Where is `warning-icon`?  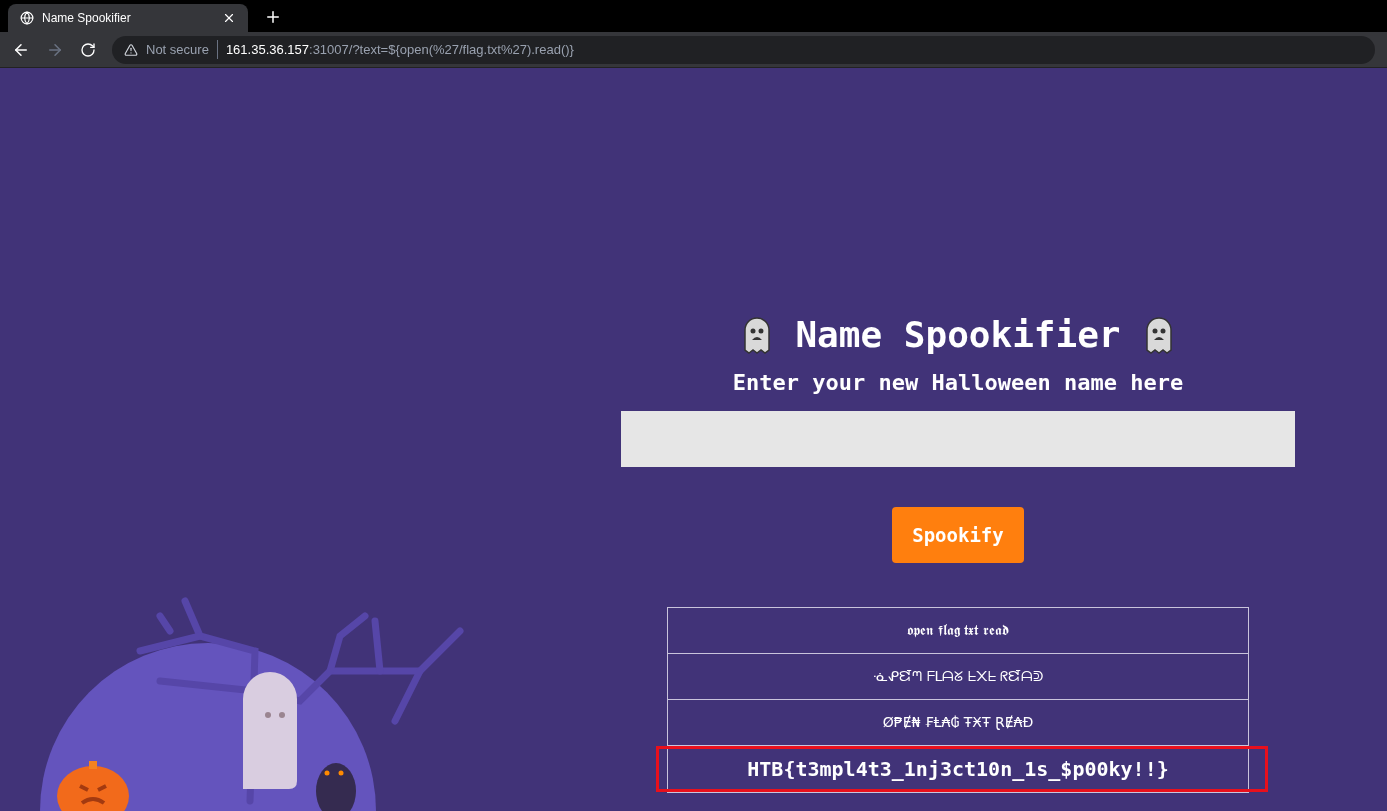 warning-icon is located at coordinates (131, 49).